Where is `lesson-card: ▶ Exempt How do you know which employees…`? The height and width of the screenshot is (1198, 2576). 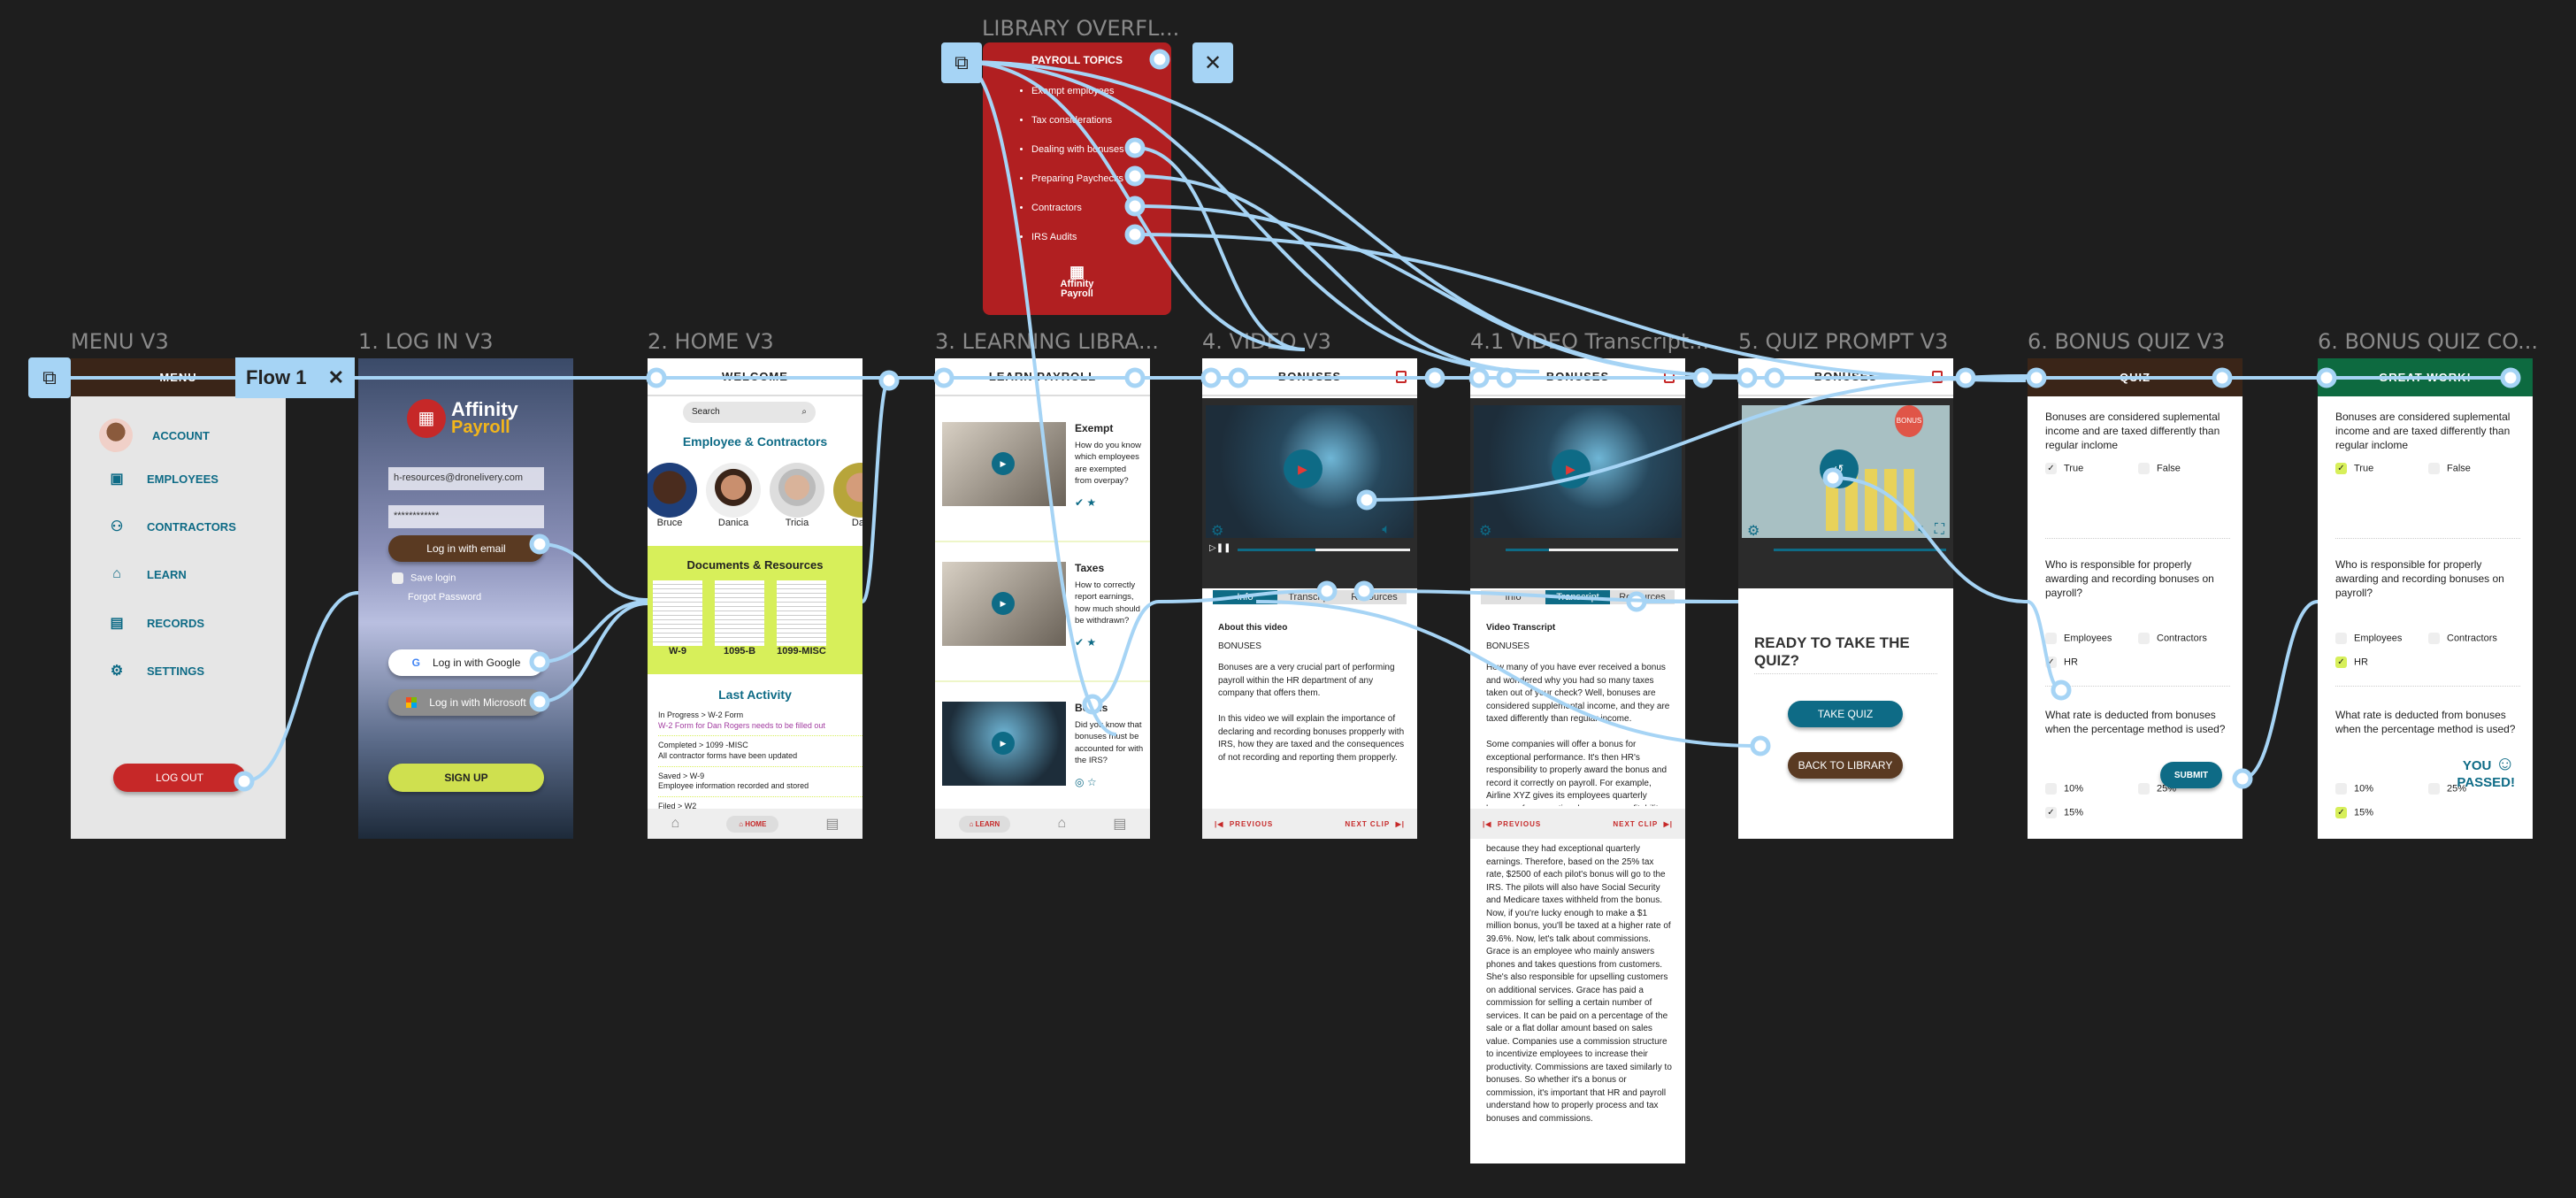 lesson-card: ▶ Exempt How do you know which employees… is located at coordinates (1042, 476).